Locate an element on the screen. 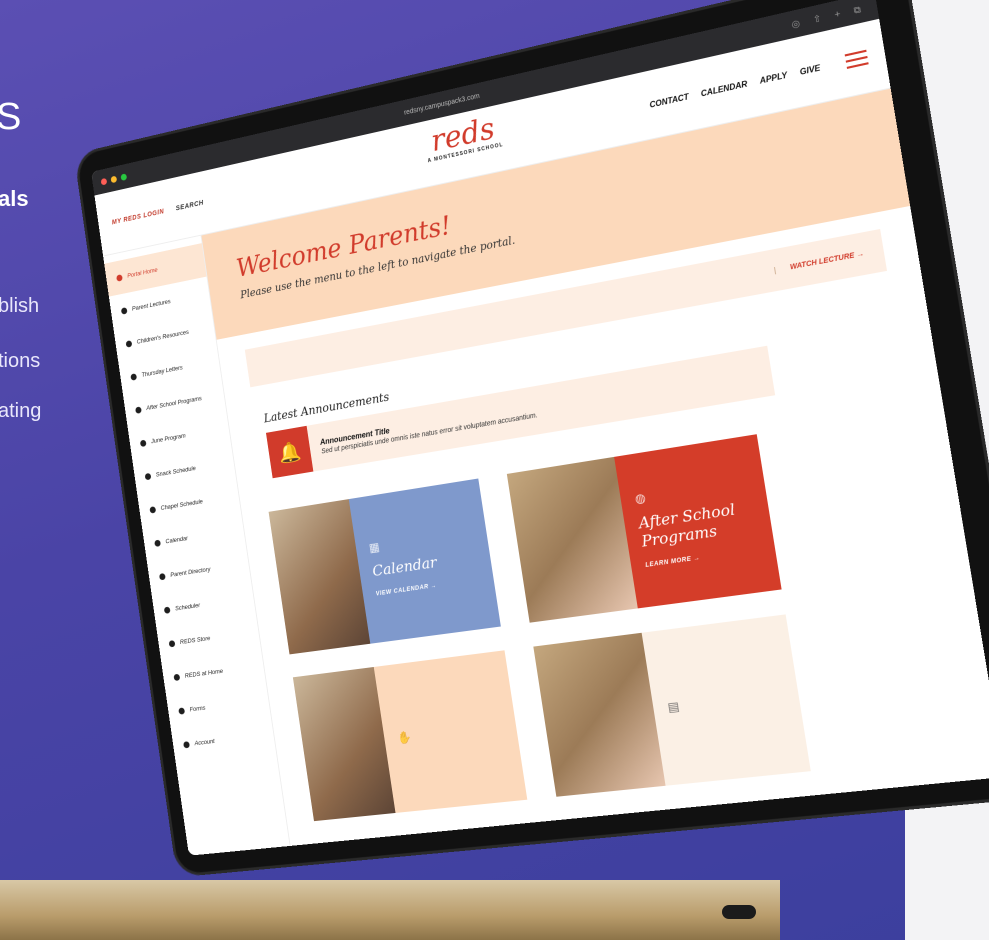 The image size is (989, 940). nav-apply: APPLY is located at coordinates (773, 77).